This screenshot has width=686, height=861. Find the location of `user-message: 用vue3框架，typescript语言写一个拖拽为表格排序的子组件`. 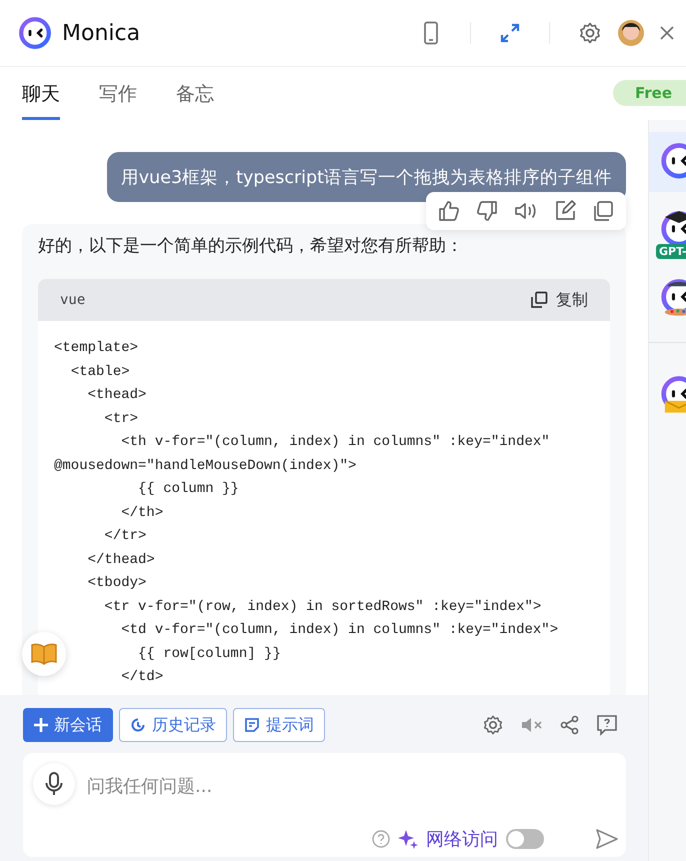

user-message: 用vue3框架，typescript语言写一个拖拽为表格排序的子组件 is located at coordinates (366, 177).